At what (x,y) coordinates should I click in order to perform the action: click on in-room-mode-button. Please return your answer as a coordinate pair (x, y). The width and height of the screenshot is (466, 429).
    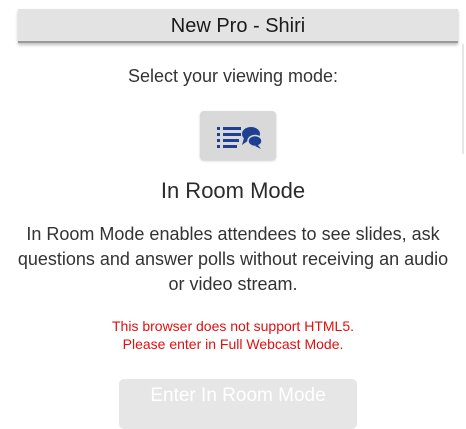
    Looking at the image, I should click on (238, 135).